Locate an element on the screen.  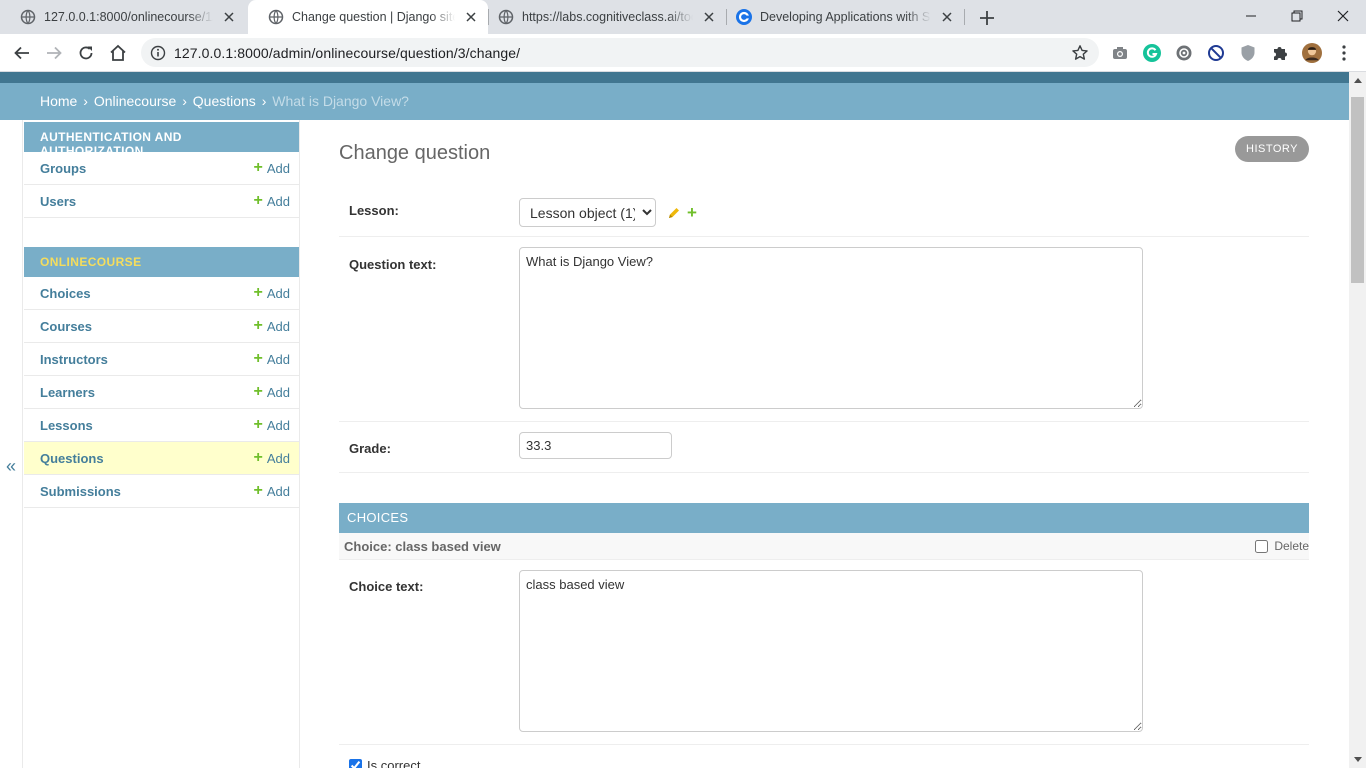
delete-choice: Delete is located at coordinates (1282, 546).